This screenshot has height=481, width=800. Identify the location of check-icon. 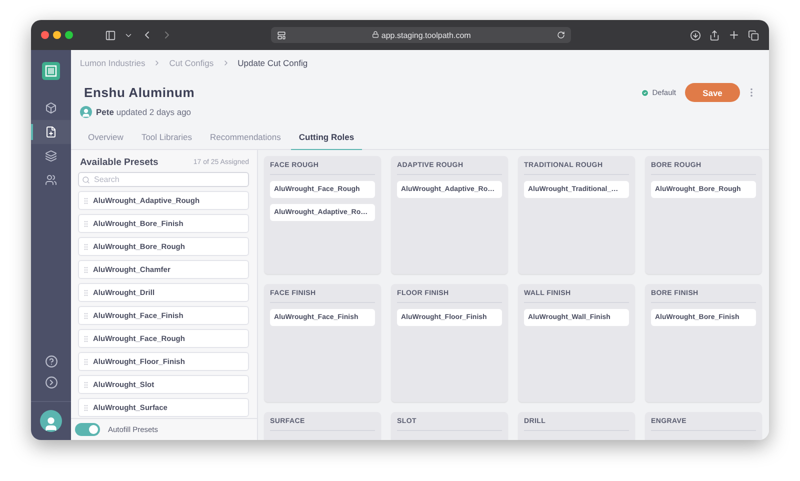
(645, 92).